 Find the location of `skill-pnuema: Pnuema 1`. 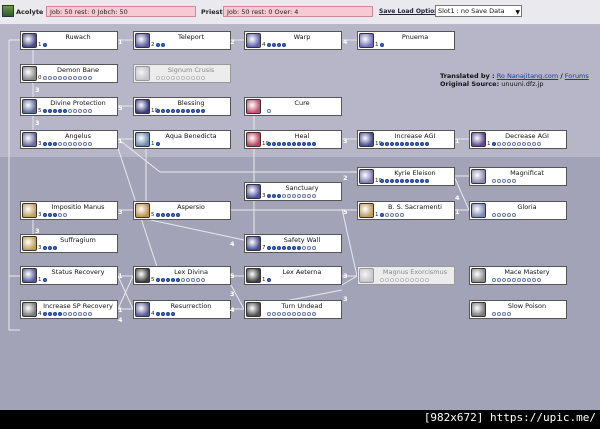

skill-pnuema: Pnuema 1 is located at coordinates (406, 40).